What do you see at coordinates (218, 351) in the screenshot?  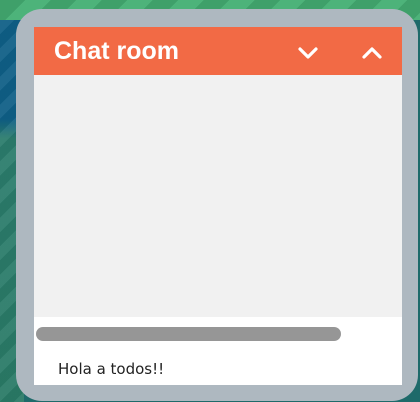 I see `message-input-area: Hola a todos!!` at bounding box center [218, 351].